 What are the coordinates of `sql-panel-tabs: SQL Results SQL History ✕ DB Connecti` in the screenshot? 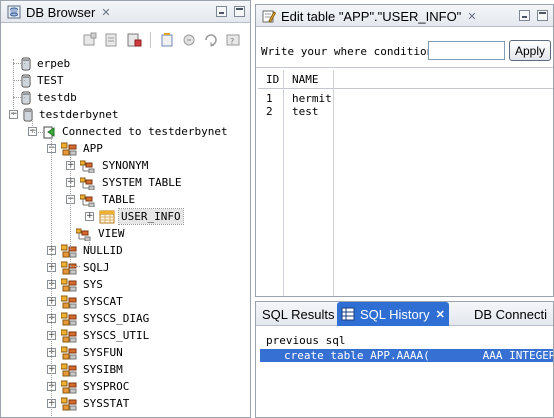 It's located at (404, 314).